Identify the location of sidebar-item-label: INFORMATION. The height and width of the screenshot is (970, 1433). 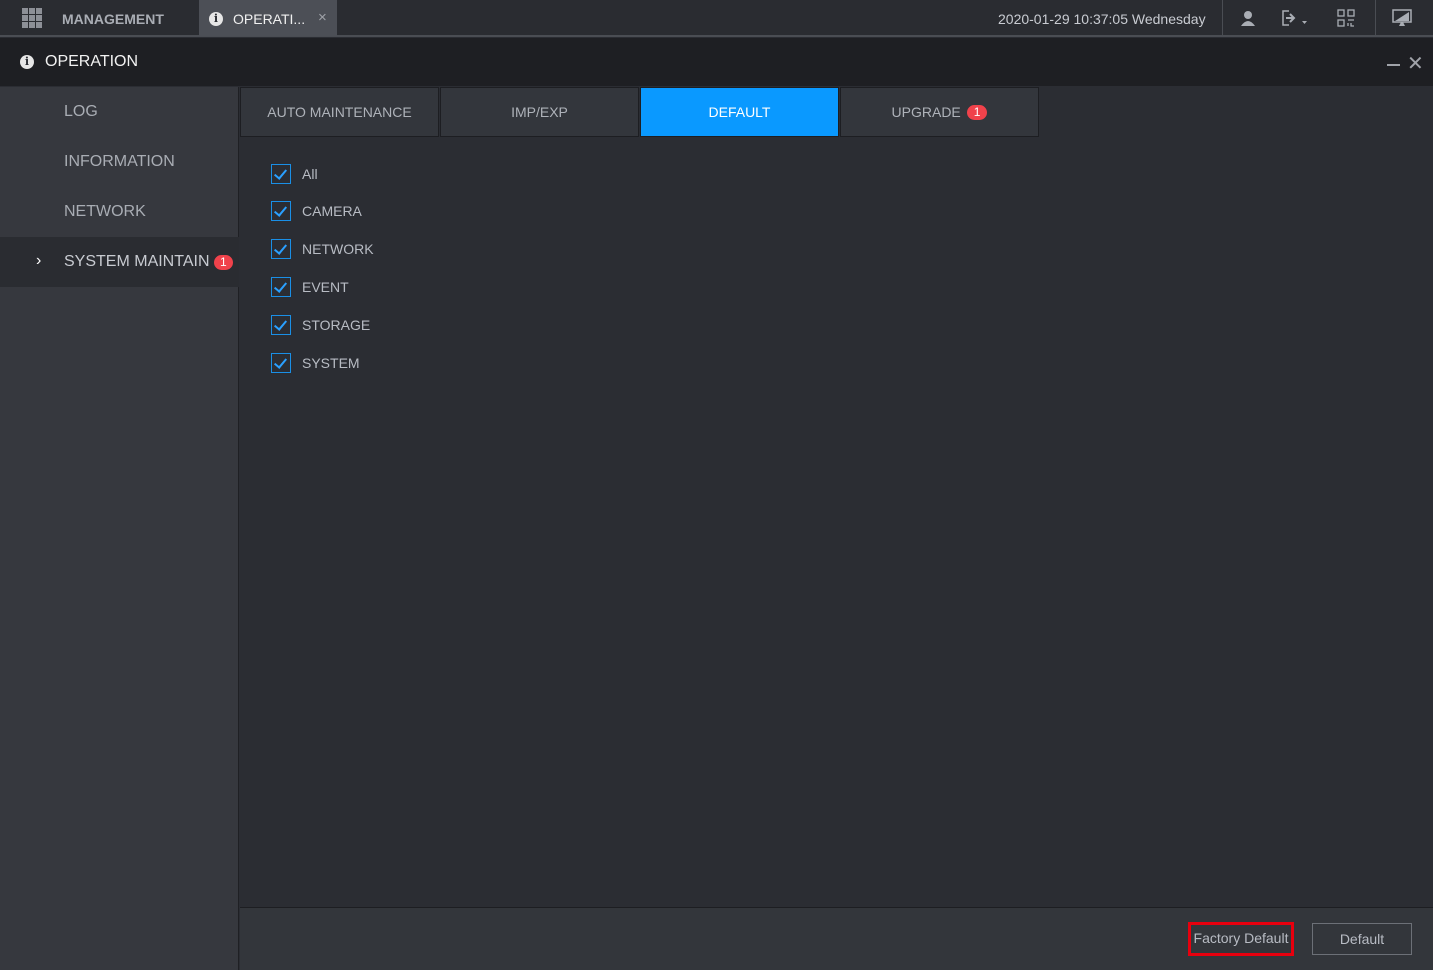
(119, 161).